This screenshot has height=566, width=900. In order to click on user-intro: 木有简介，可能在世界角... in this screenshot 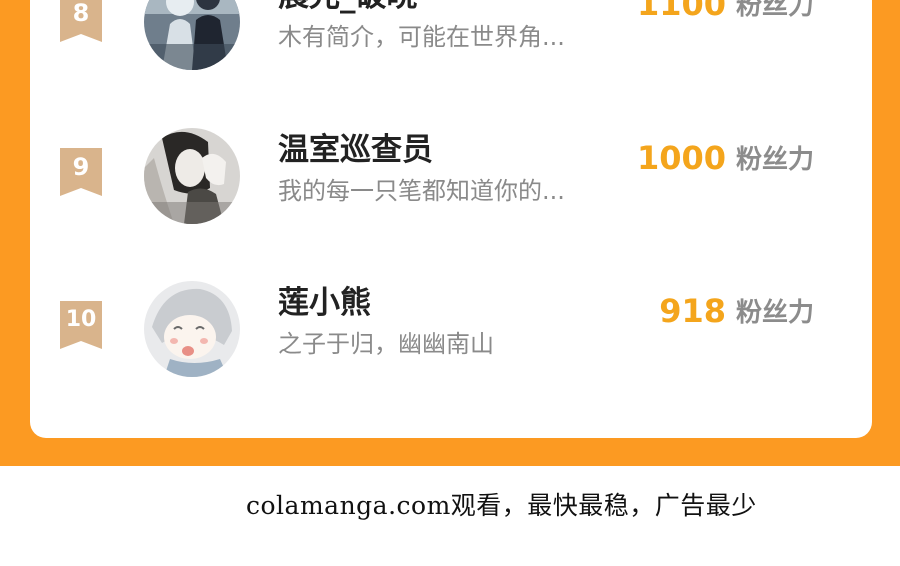, I will do `click(421, 37)`.